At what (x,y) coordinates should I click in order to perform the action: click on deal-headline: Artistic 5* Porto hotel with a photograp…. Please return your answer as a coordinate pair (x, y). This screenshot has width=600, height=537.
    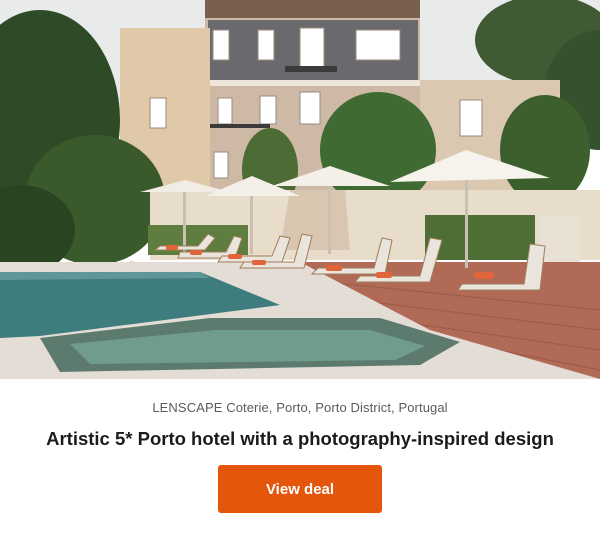
    Looking at the image, I should click on (300, 439).